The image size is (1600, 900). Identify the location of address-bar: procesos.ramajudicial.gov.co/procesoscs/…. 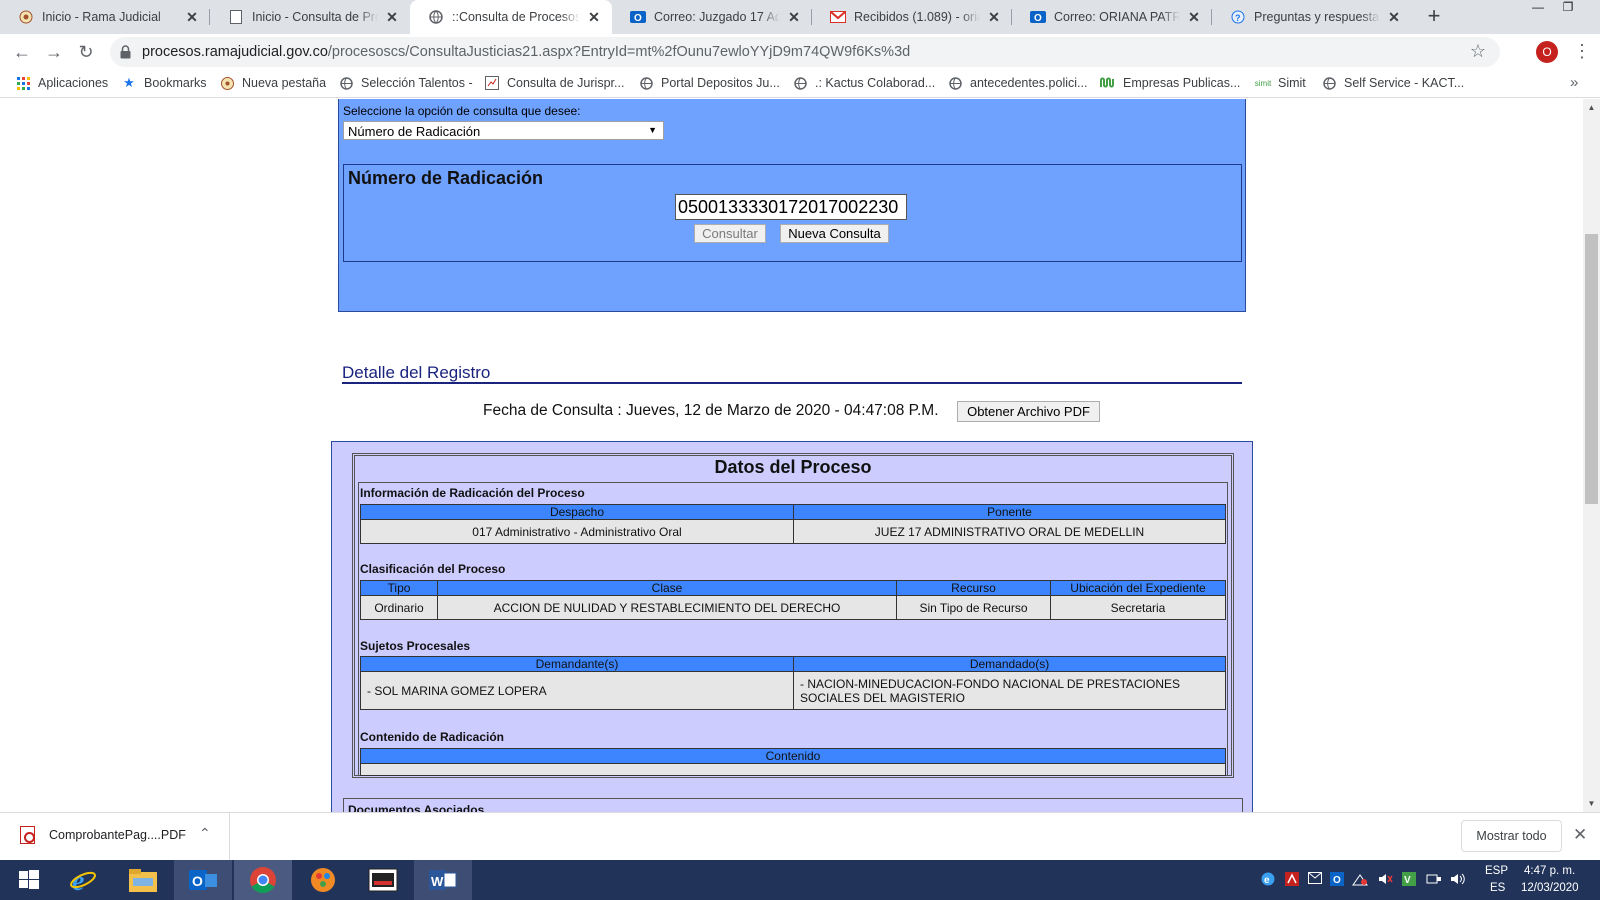
(805, 52).